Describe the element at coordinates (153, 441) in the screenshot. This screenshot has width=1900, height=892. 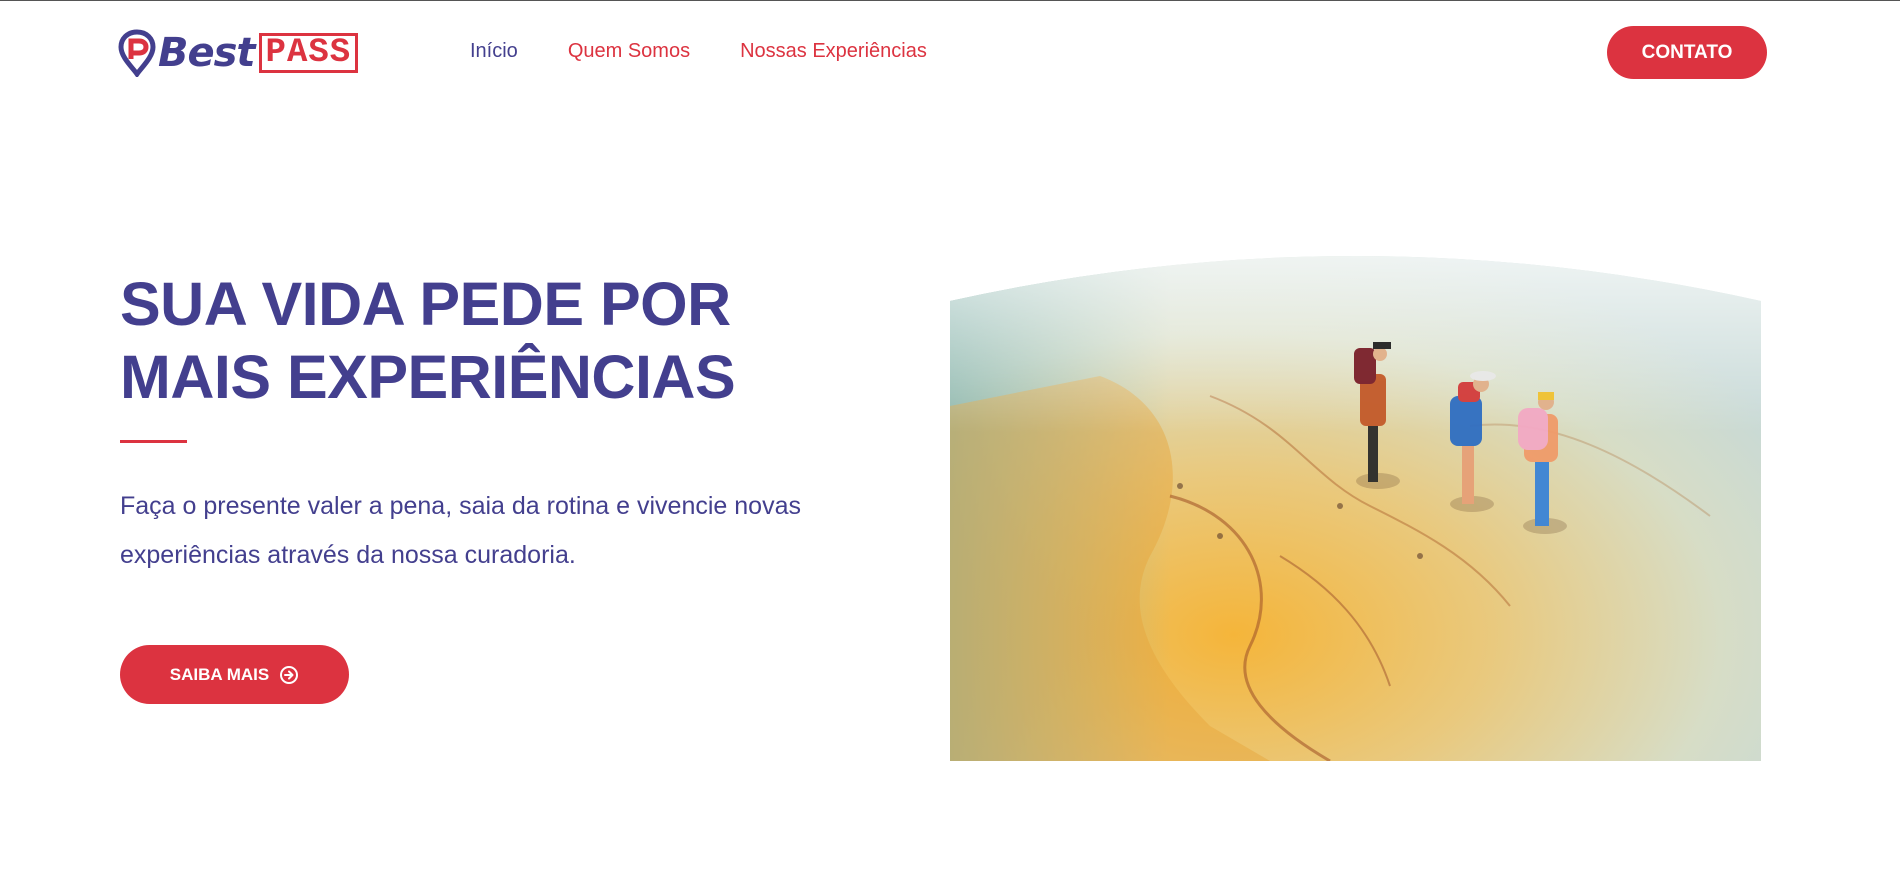
I see `title-divider` at that location.